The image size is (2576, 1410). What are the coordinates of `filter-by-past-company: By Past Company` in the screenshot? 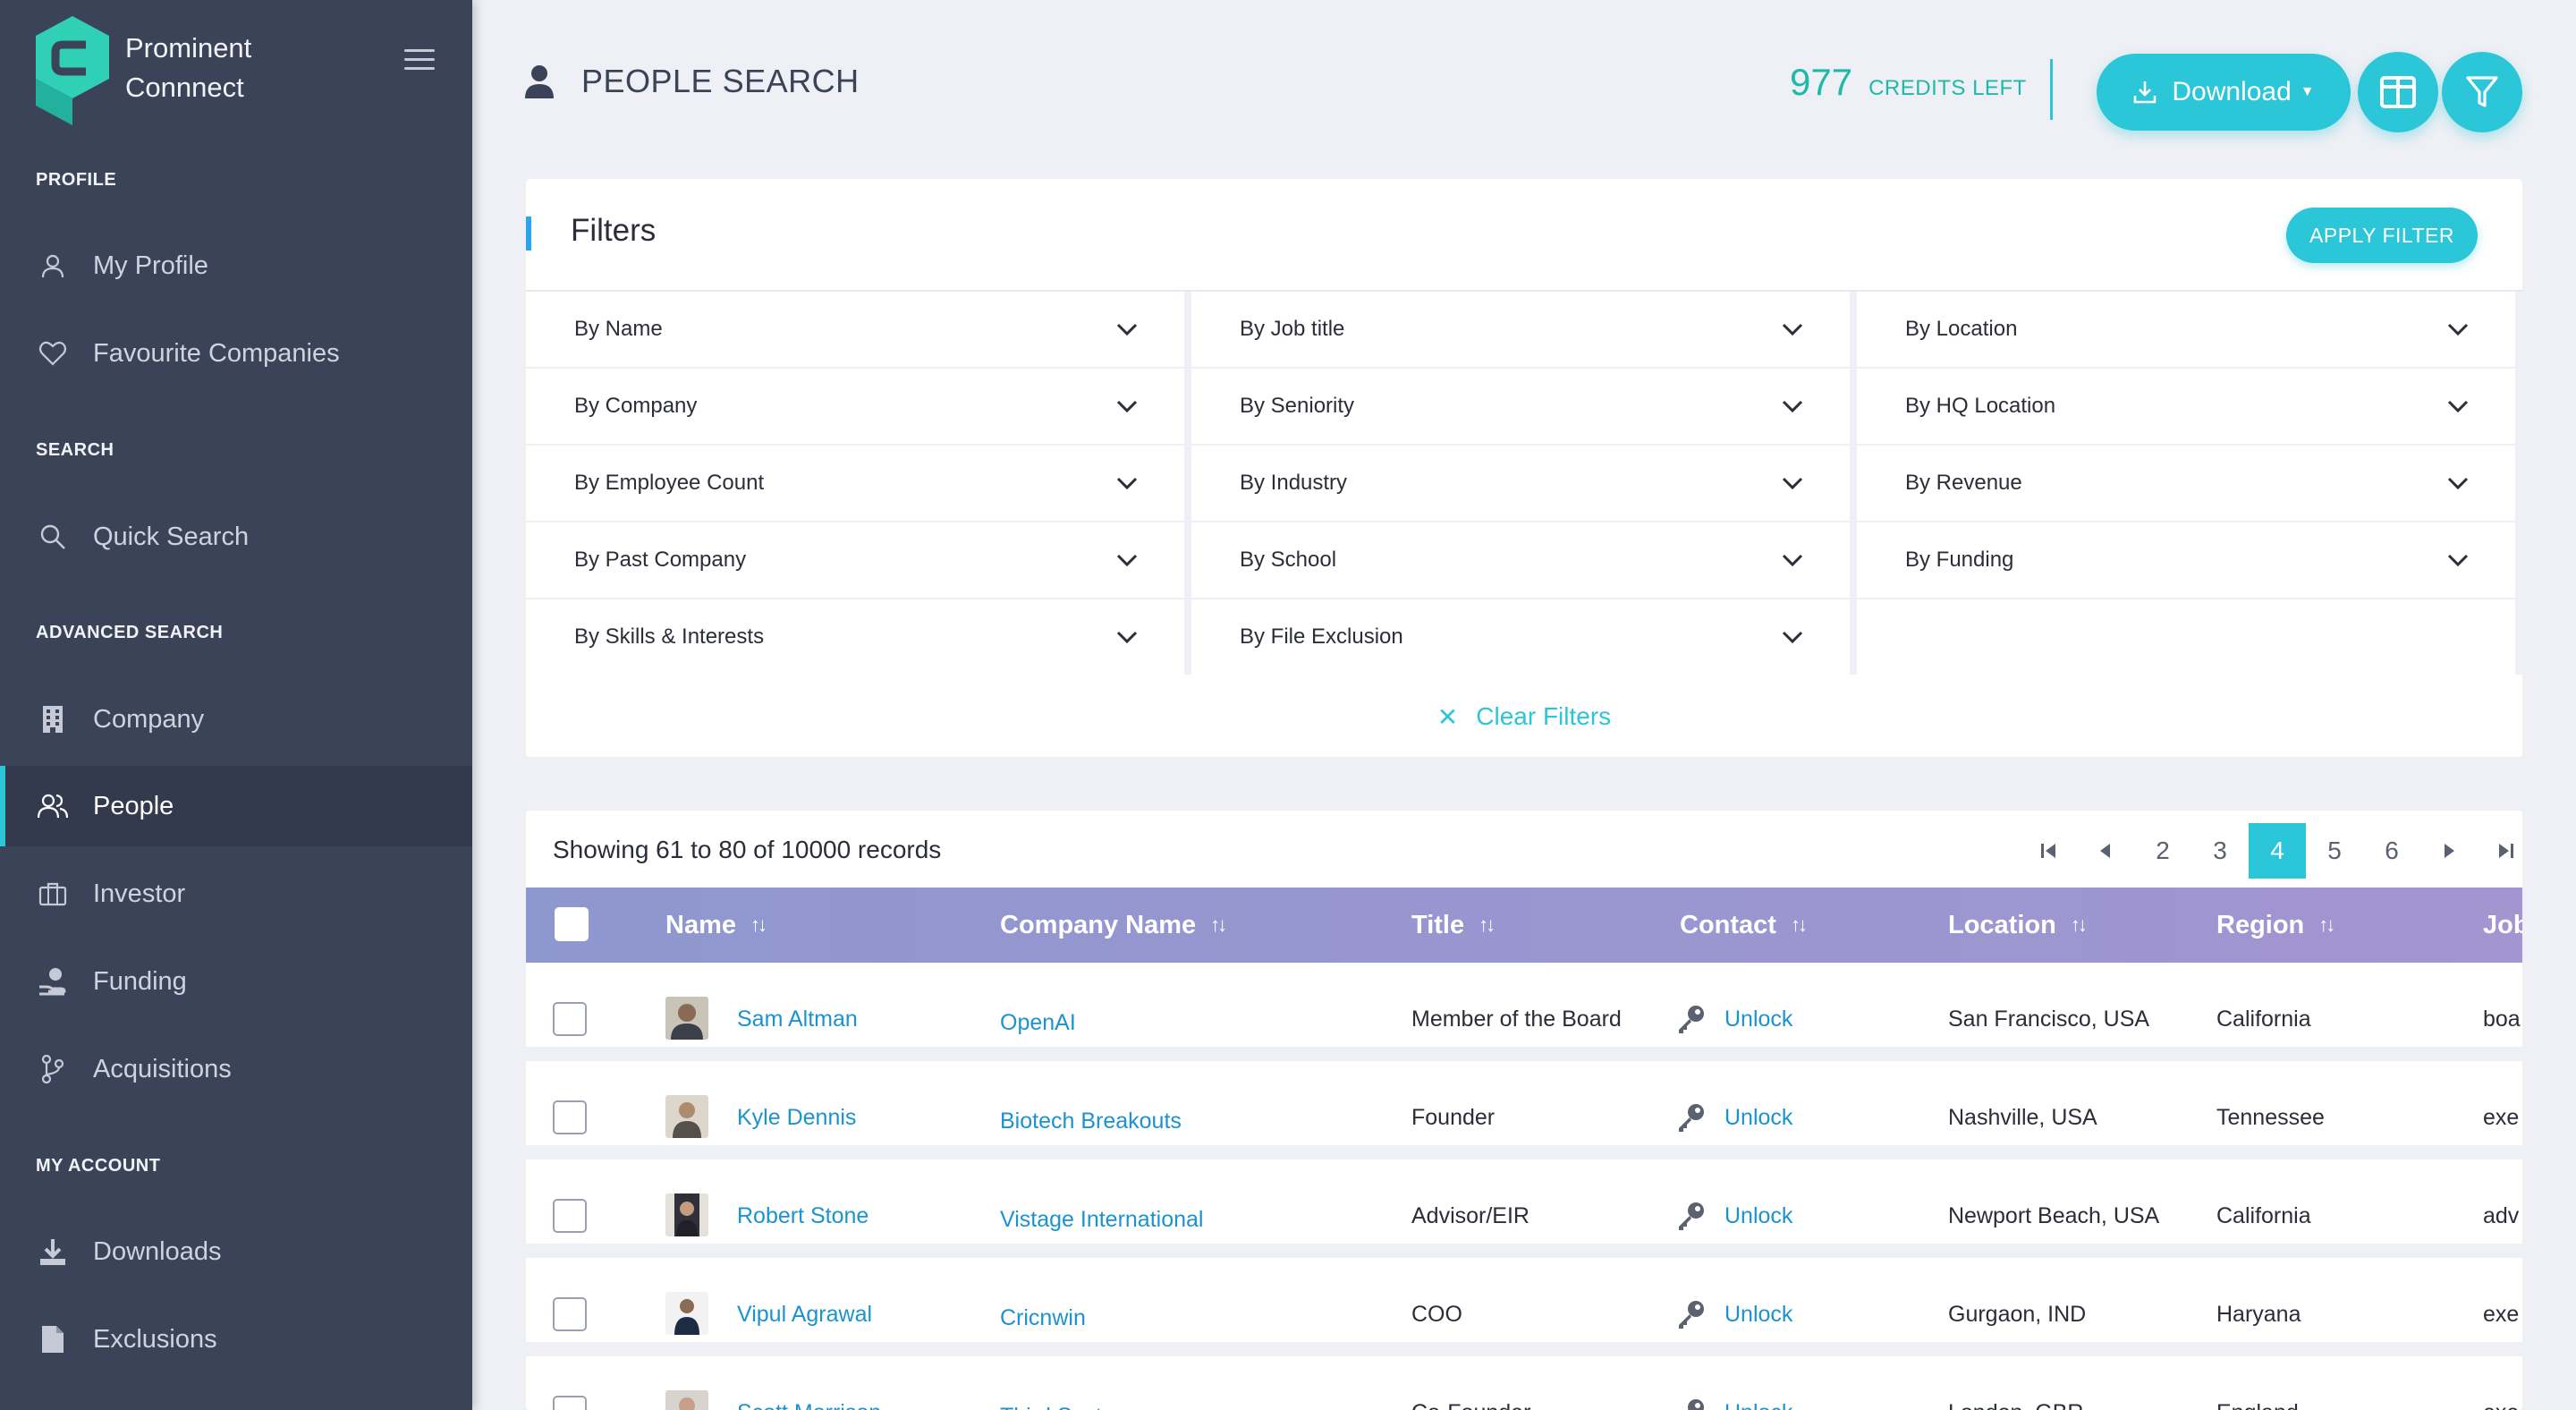 It's located at (855, 560).